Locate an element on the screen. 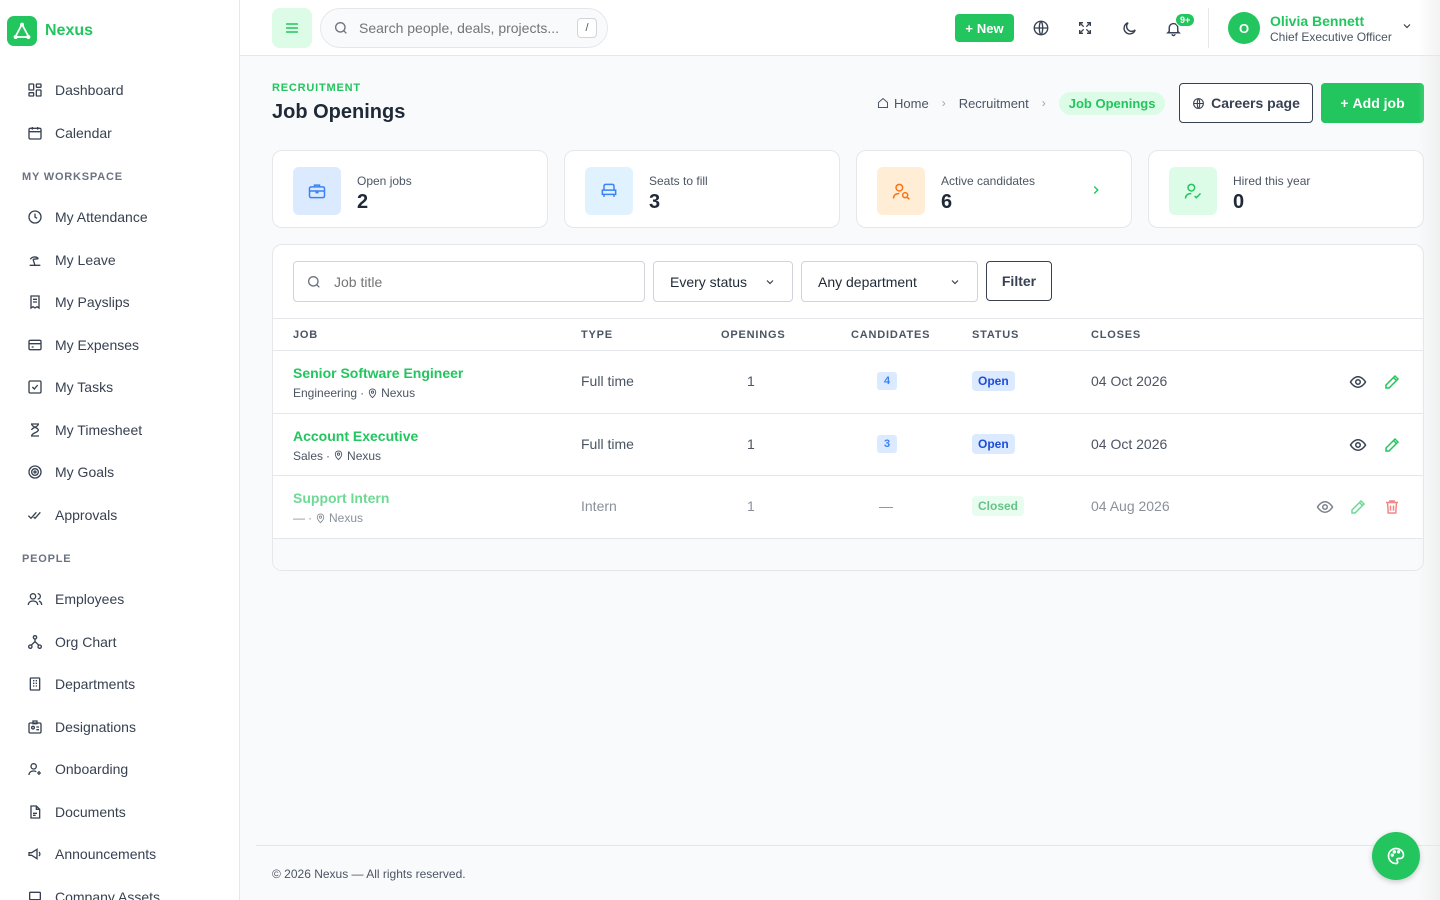 Image resolution: width=1440 pixels, height=900 pixels. global-search: / is located at coordinates (464, 28).